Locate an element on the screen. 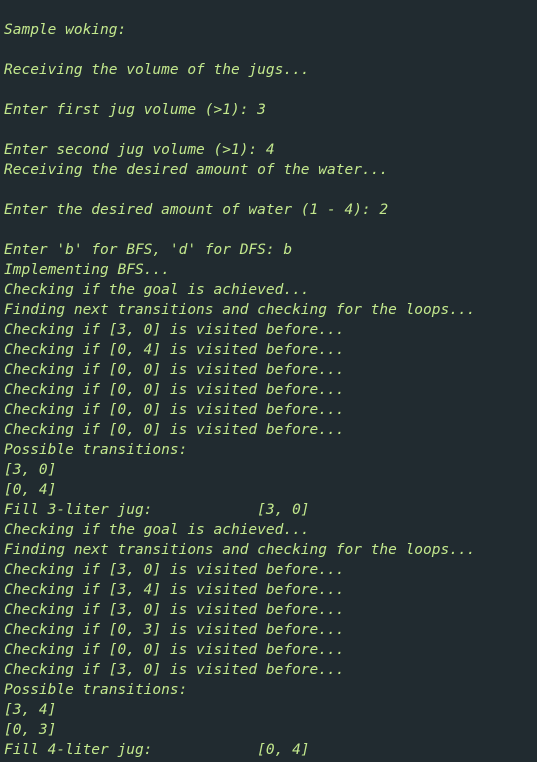 The image size is (537, 762). code-line: Fill 4-liter jug: [0, 4] is located at coordinates (157, 750).